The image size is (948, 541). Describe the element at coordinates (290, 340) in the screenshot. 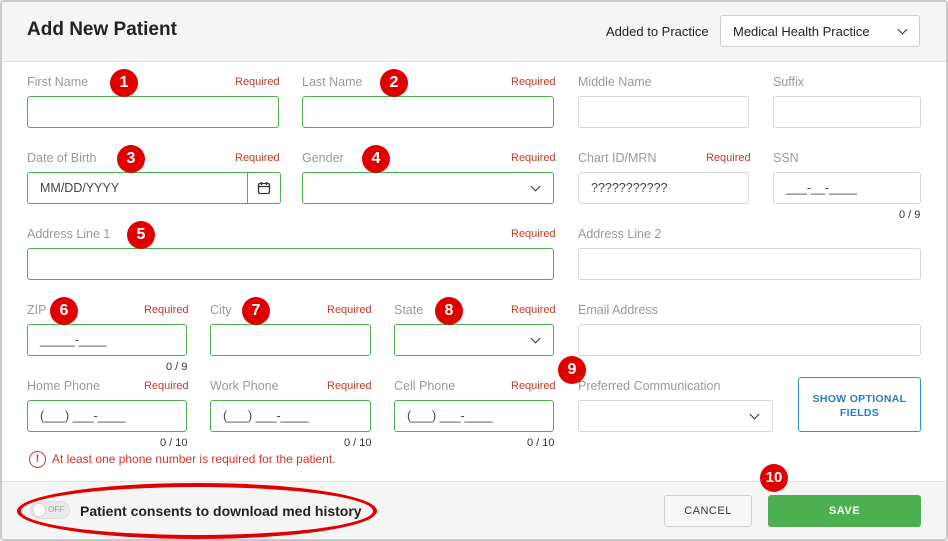

I see `city-input` at that location.